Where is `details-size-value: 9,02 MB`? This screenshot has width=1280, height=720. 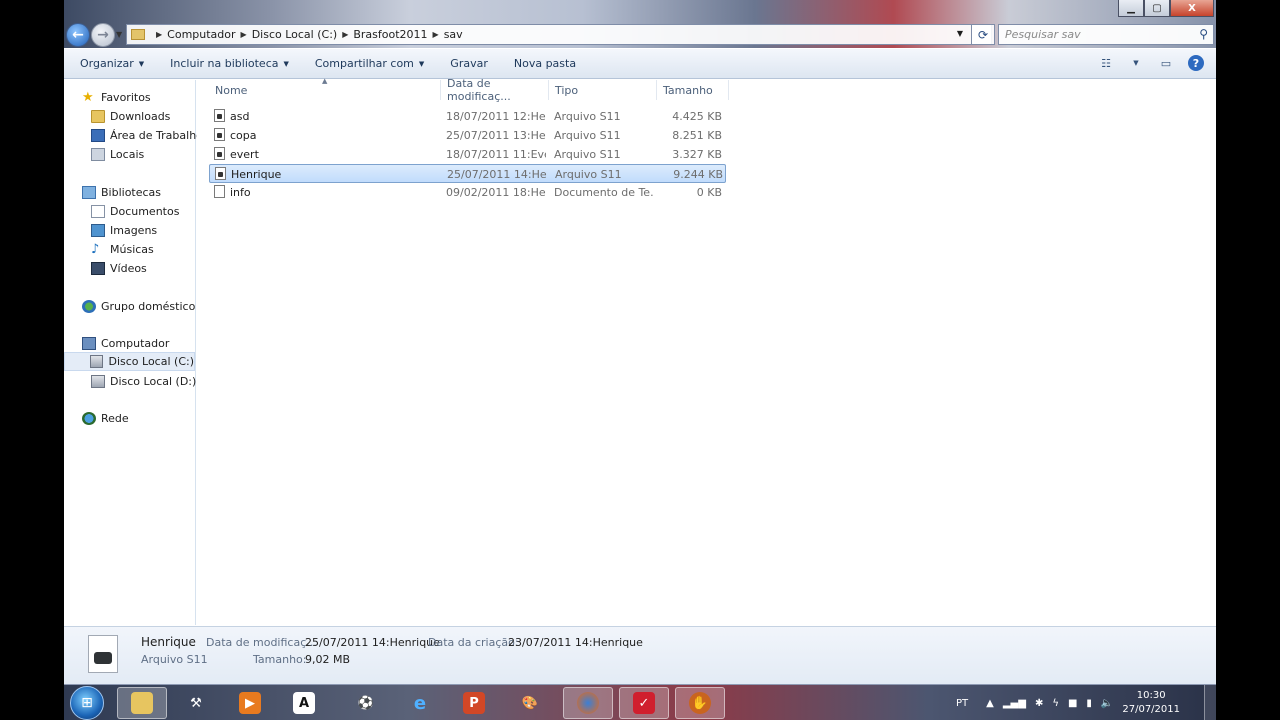
details-size-value: 9,02 MB is located at coordinates (328, 659).